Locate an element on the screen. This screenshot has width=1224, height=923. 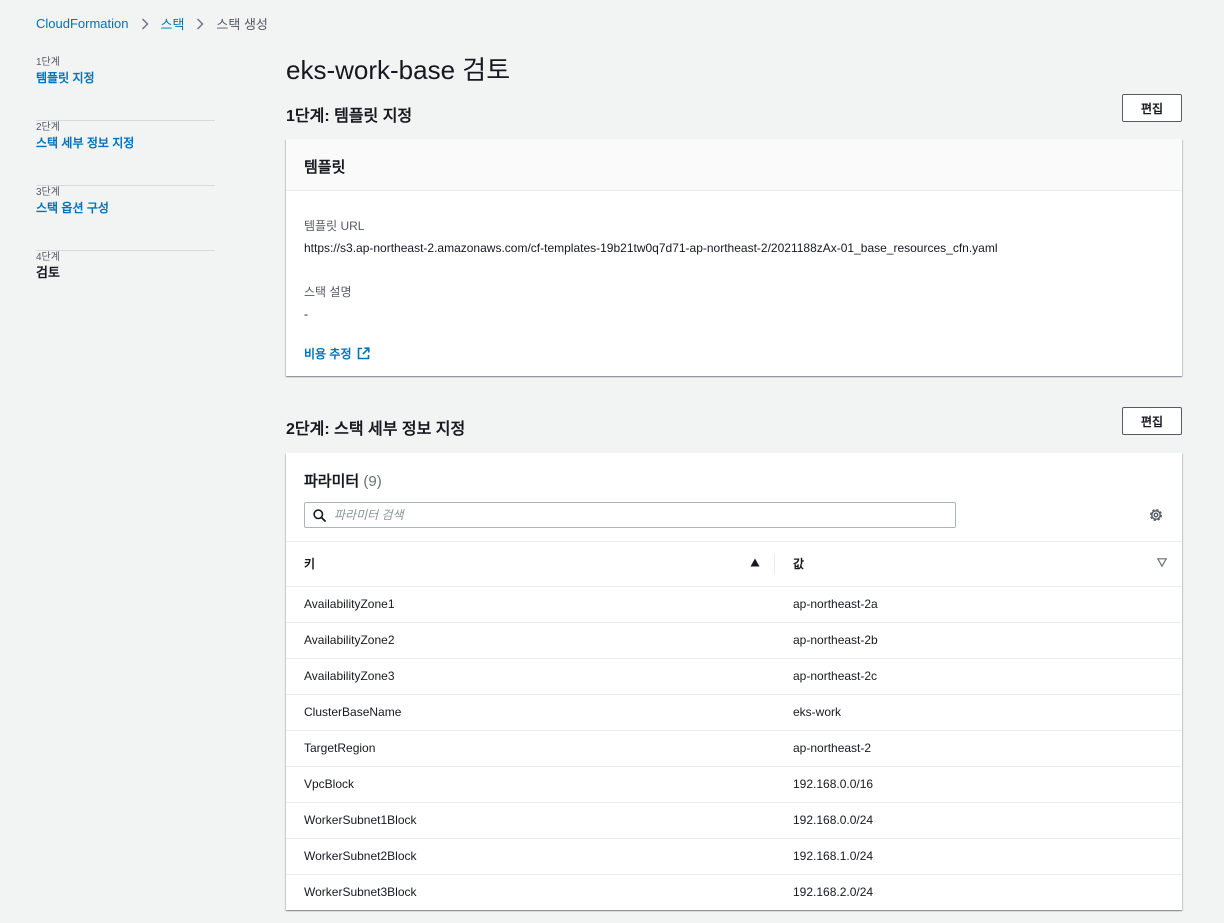
parameter-search is located at coordinates (630, 515).